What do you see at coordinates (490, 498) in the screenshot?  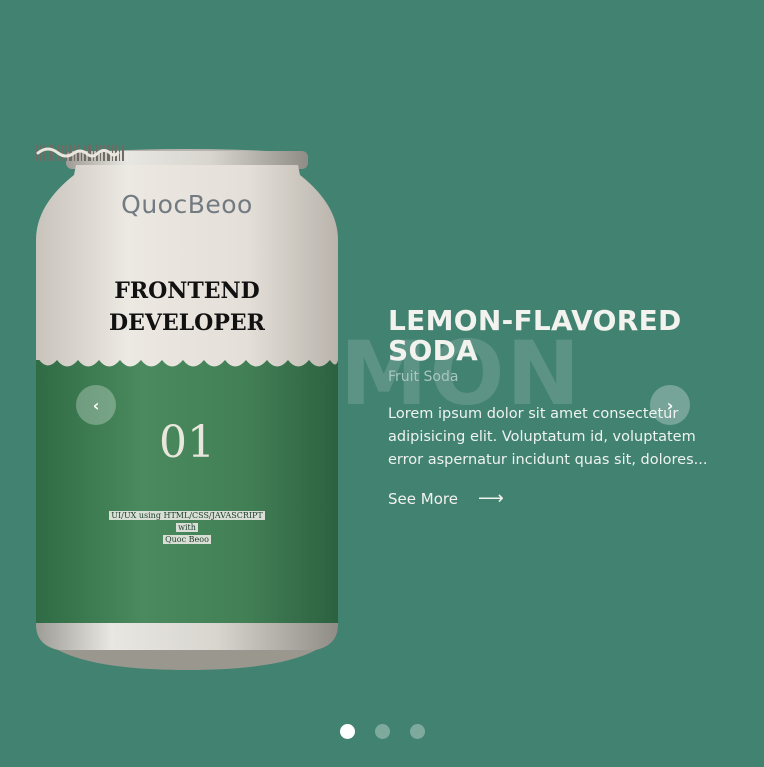 I see `arrow-right-icon: ⟶` at bounding box center [490, 498].